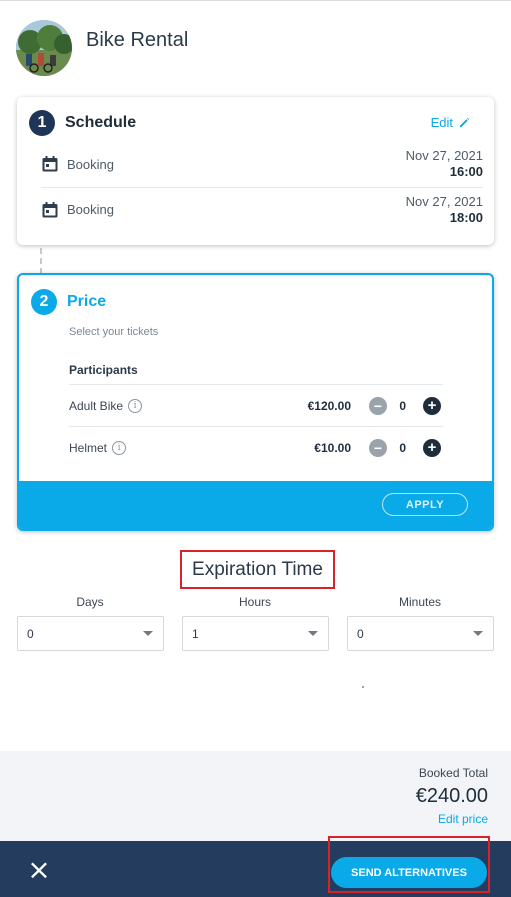 The image size is (511, 897). Describe the element at coordinates (256, 405) in the screenshot. I see `ticket-row: Adult Bike i €120.00 − 0 +` at that location.